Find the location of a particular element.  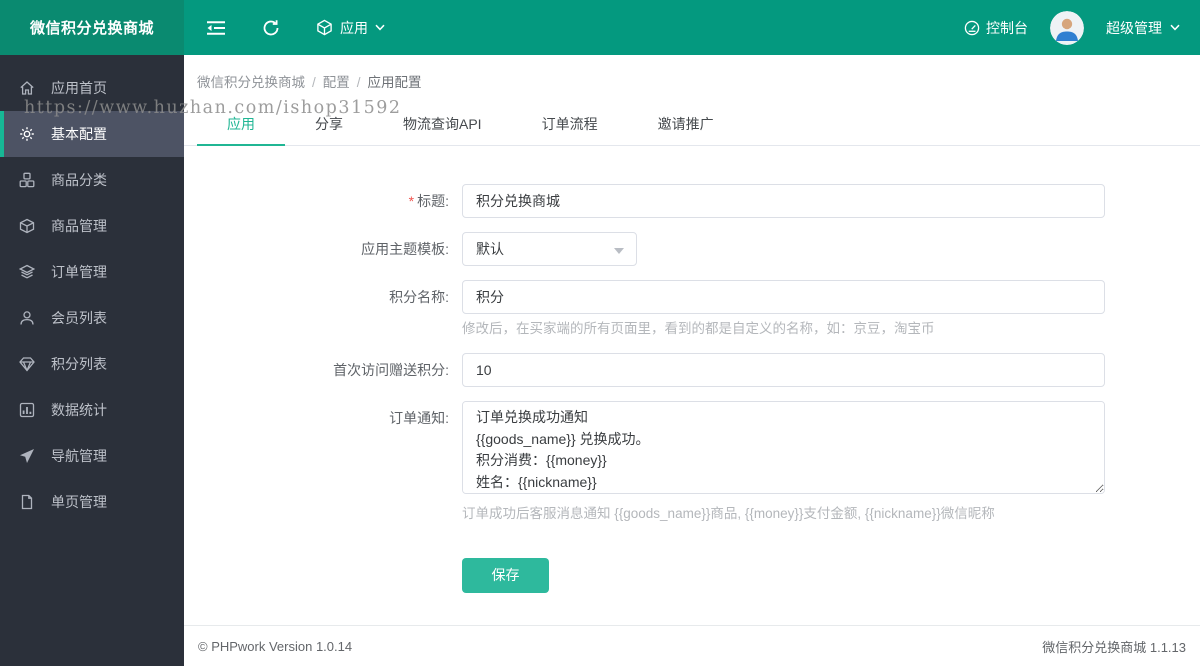

console-link: 控制台 is located at coordinates (996, 28).